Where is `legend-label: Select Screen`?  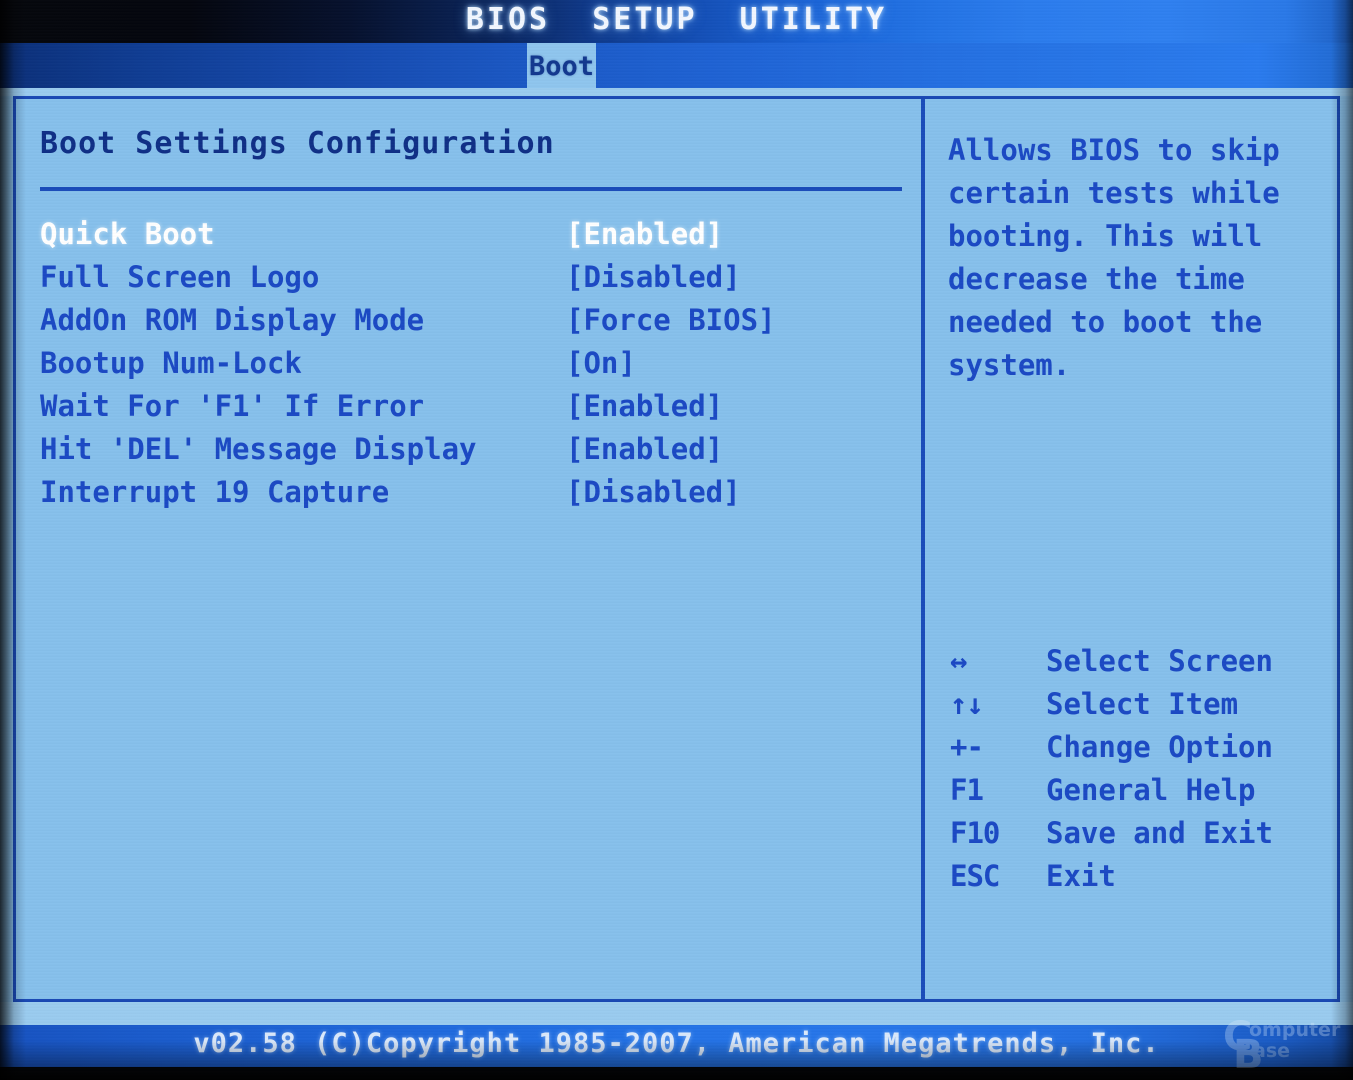 legend-label: Select Screen is located at coordinates (1159, 661).